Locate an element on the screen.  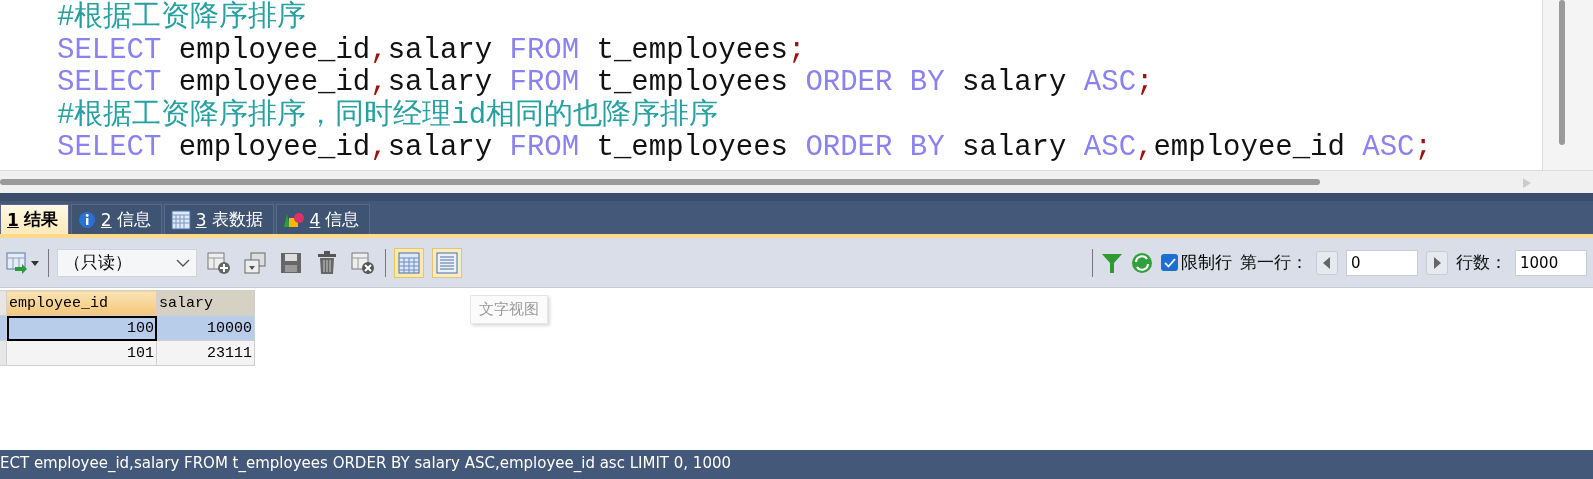
grid-icon is located at coordinates (409, 262).